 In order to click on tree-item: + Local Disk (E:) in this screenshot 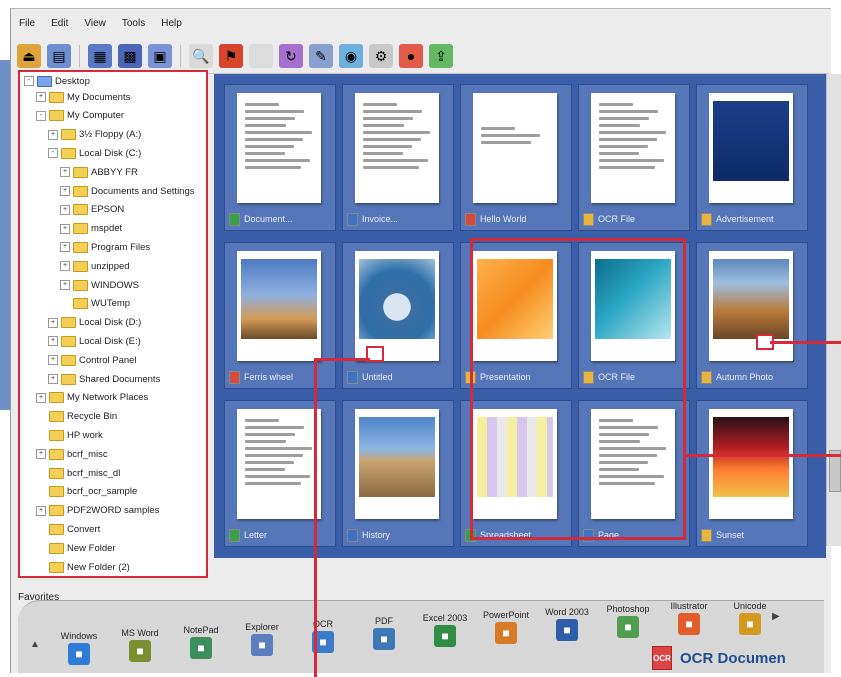, I will do `click(94, 341)`.